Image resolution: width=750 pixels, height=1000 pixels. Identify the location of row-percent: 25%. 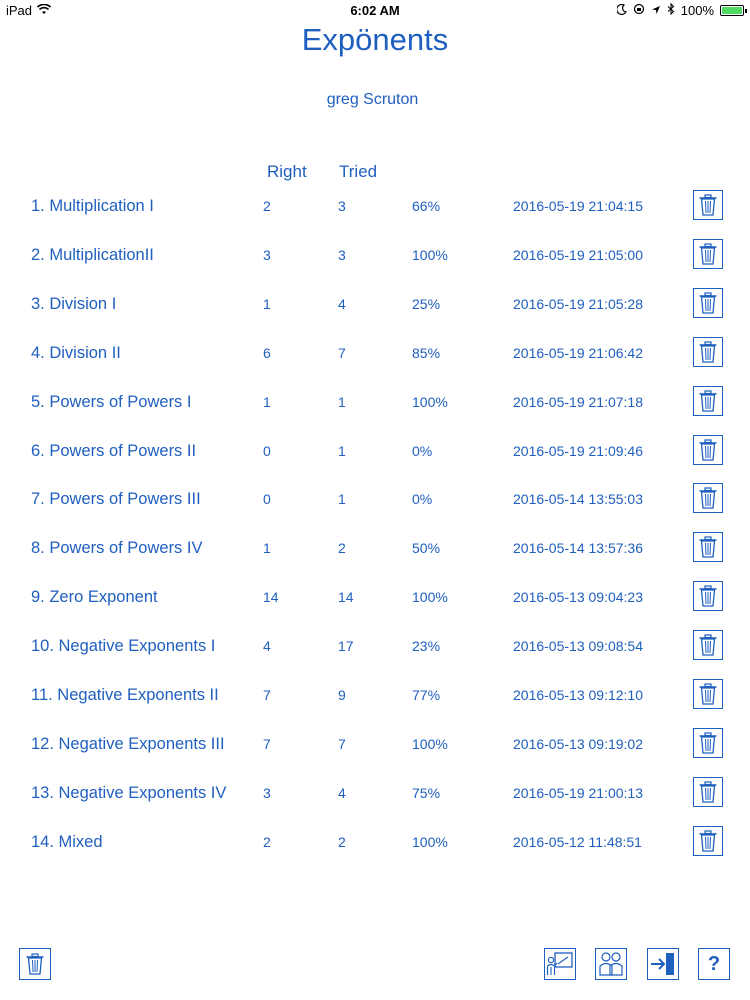
(426, 303).